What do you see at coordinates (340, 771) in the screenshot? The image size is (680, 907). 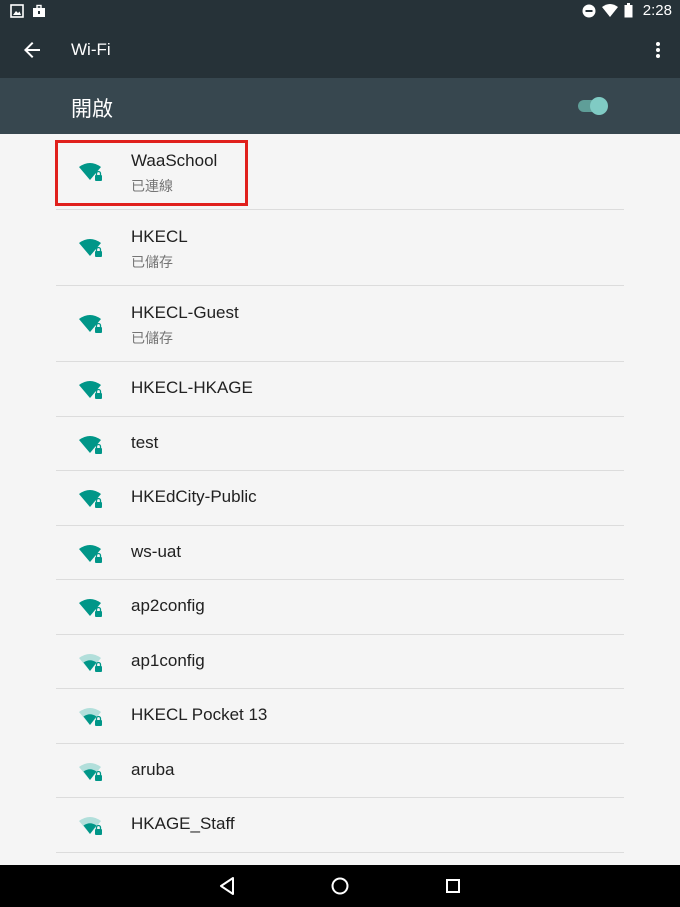 I see `network-item: aruba` at bounding box center [340, 771].